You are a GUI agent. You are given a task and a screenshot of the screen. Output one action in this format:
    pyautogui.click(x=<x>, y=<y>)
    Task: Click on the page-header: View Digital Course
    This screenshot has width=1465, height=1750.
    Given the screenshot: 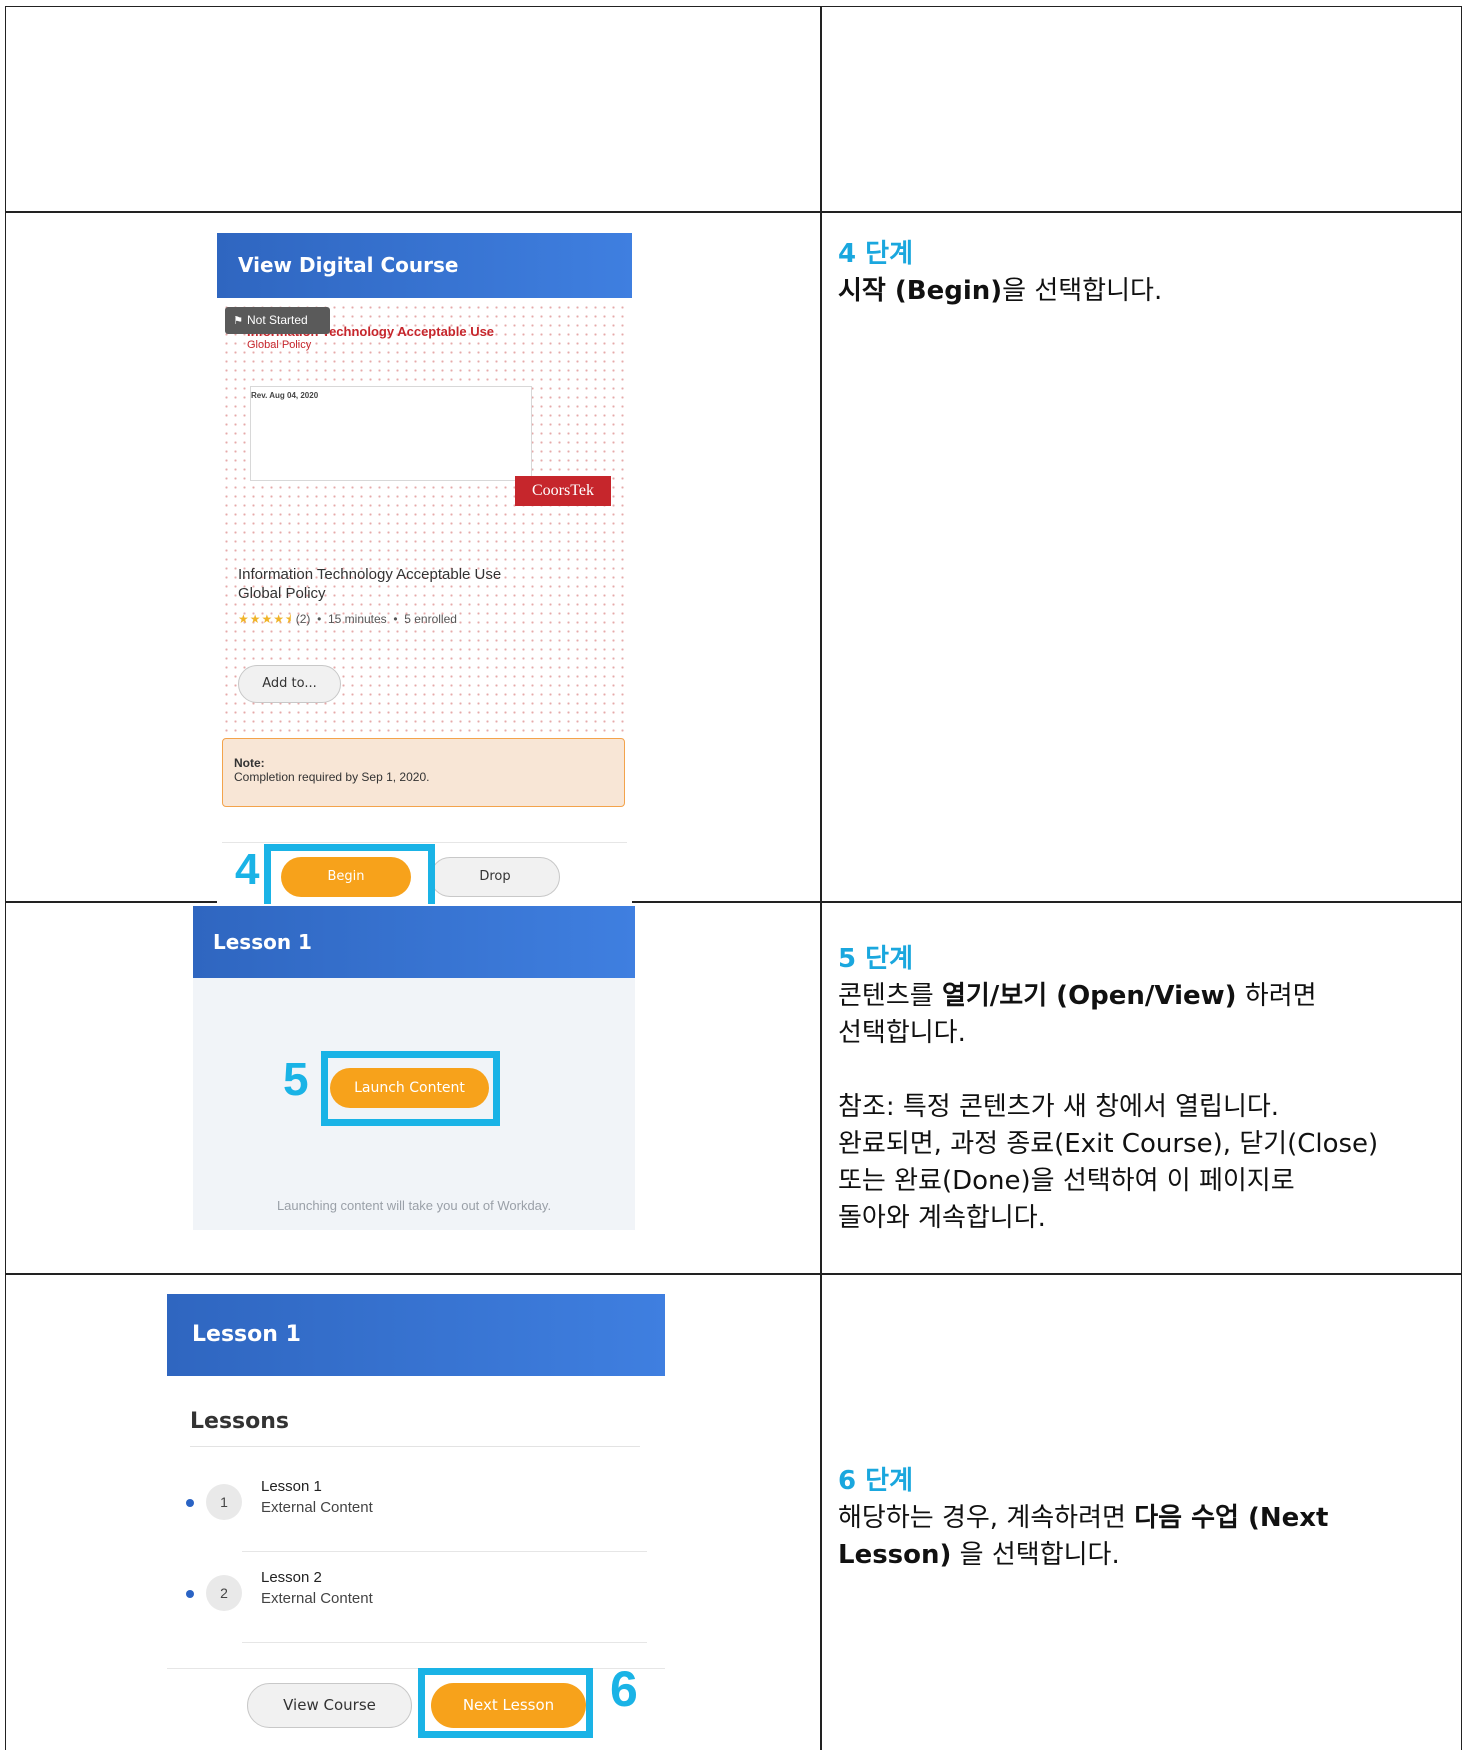 What is the action you would take?
    pyautogui.click(x=424, y=265)
    